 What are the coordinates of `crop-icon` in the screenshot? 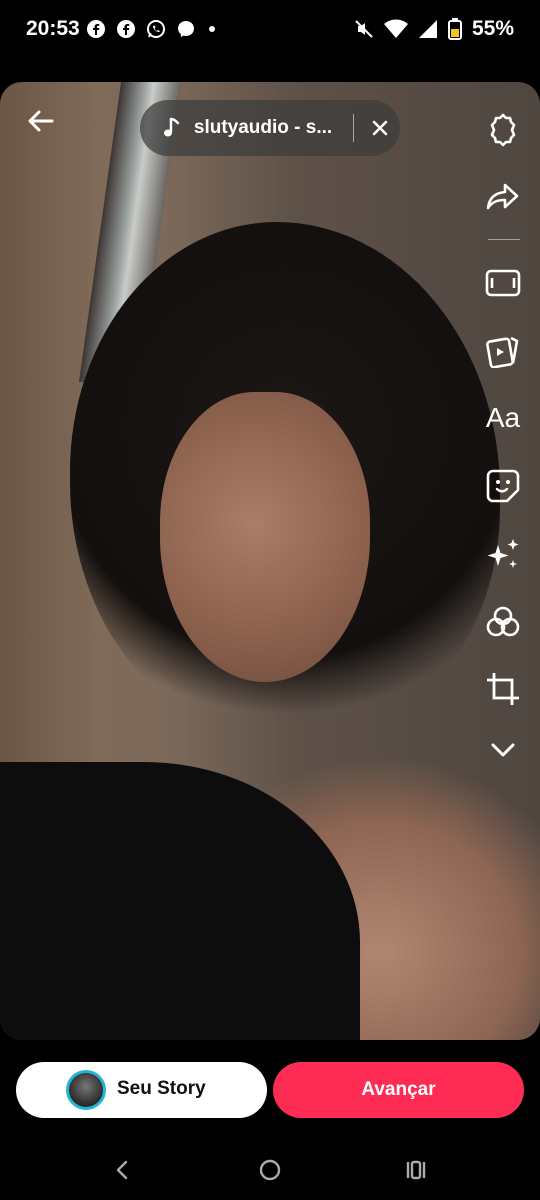 It's located at (503, 689).